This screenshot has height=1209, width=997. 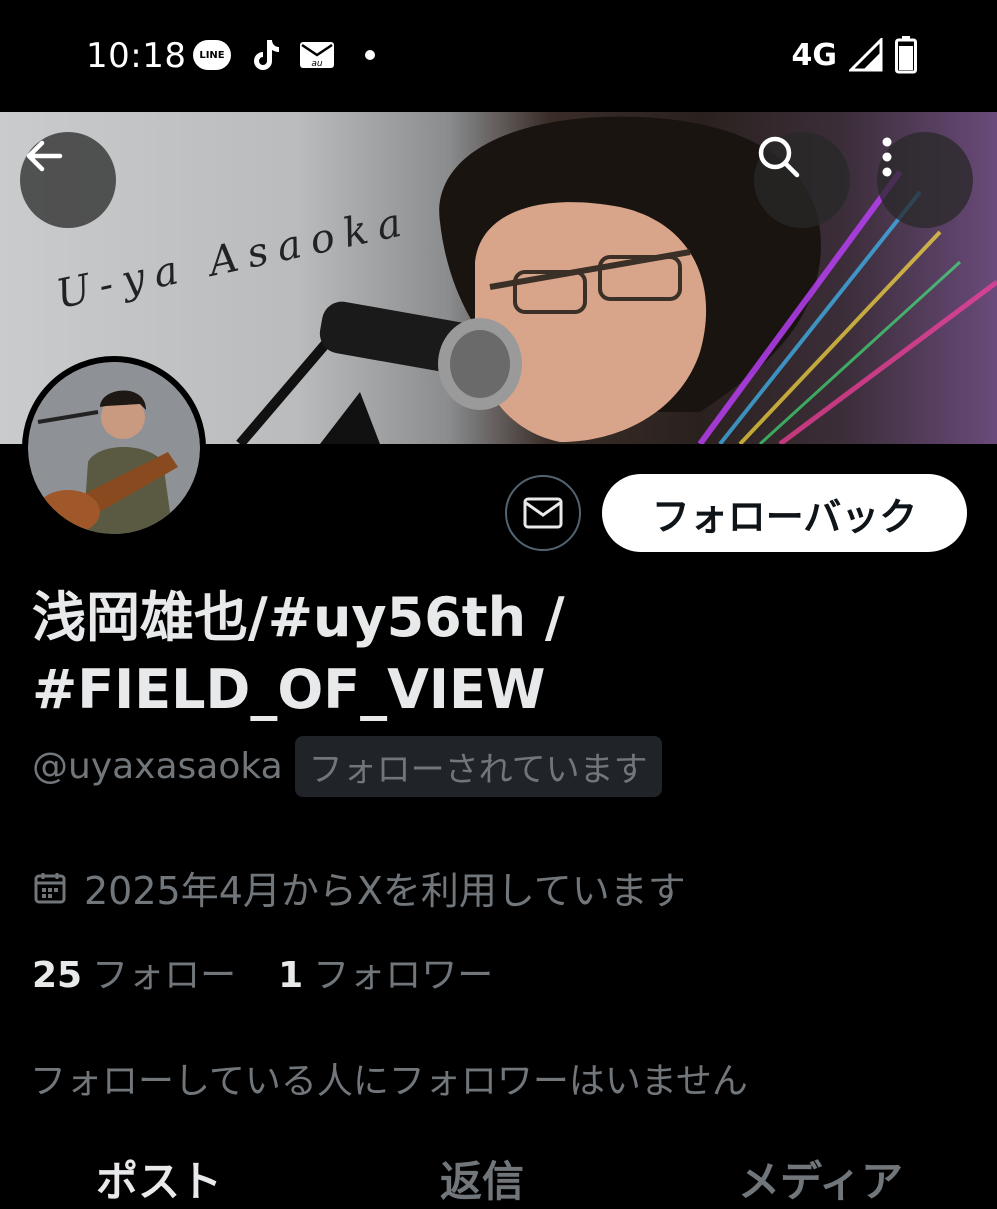 I want to click on follows-you-badge: フォローされています, so click(x=478, y=766).